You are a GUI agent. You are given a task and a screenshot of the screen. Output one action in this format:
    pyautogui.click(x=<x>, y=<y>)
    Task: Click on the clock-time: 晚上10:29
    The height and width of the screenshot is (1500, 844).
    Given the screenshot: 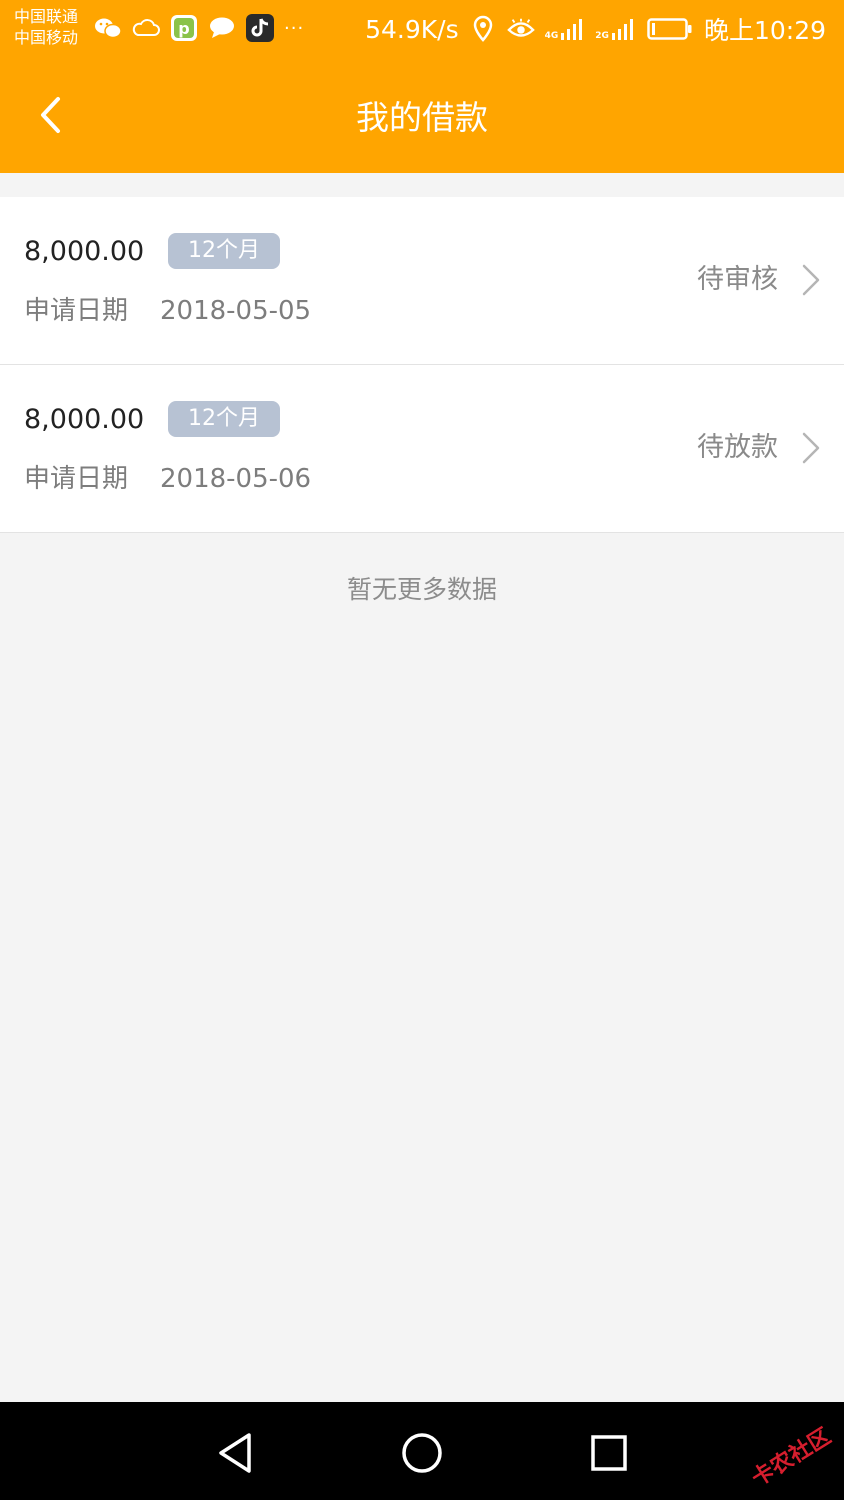 What is the action you would take?
    pyautogui.click(x=764, y=30)
    